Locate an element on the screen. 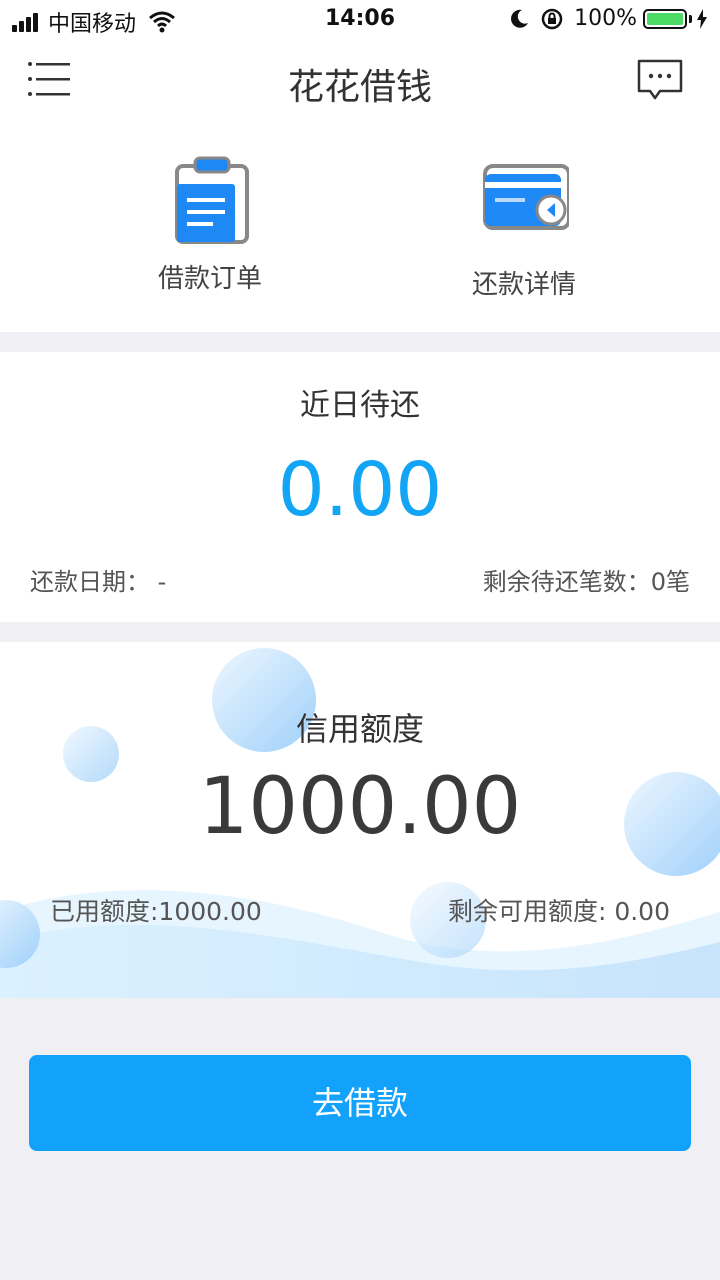 This screenshot has height=1280, width=720. due-title: 近日待还 is located at coordinates (360, 405).